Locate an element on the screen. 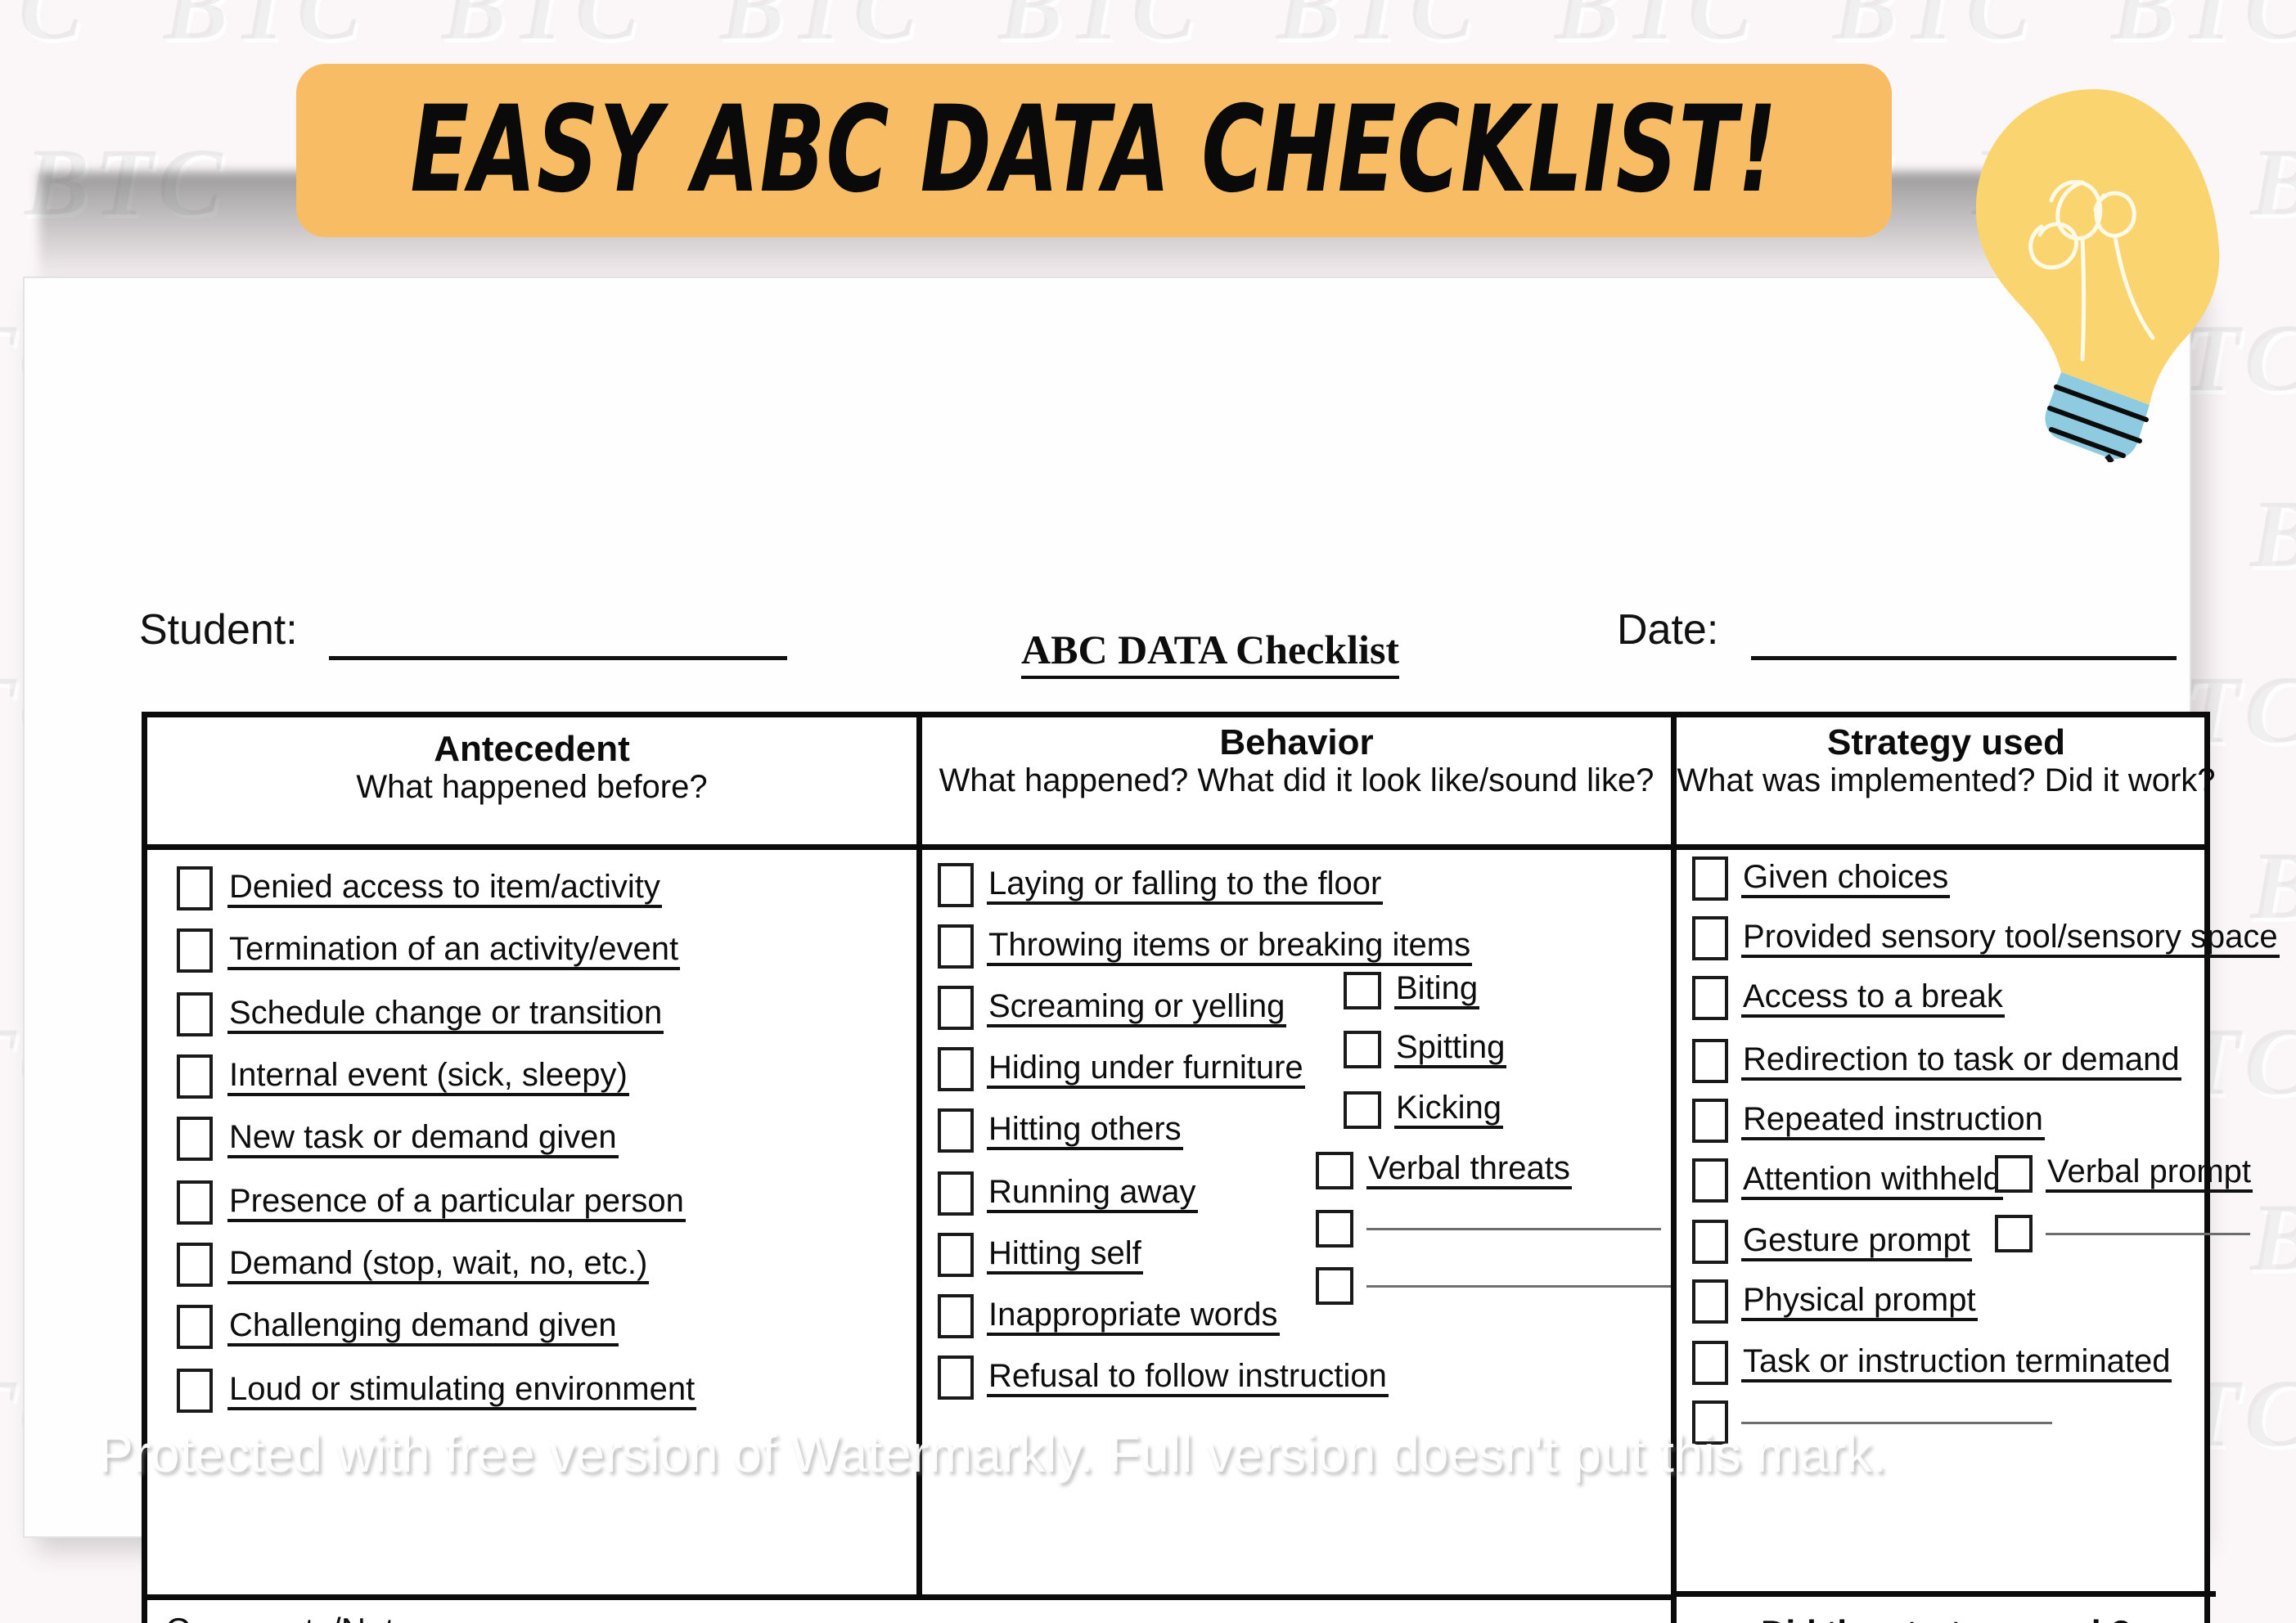  checklist-item: Access to a break is located at coordinates (1848, 998).